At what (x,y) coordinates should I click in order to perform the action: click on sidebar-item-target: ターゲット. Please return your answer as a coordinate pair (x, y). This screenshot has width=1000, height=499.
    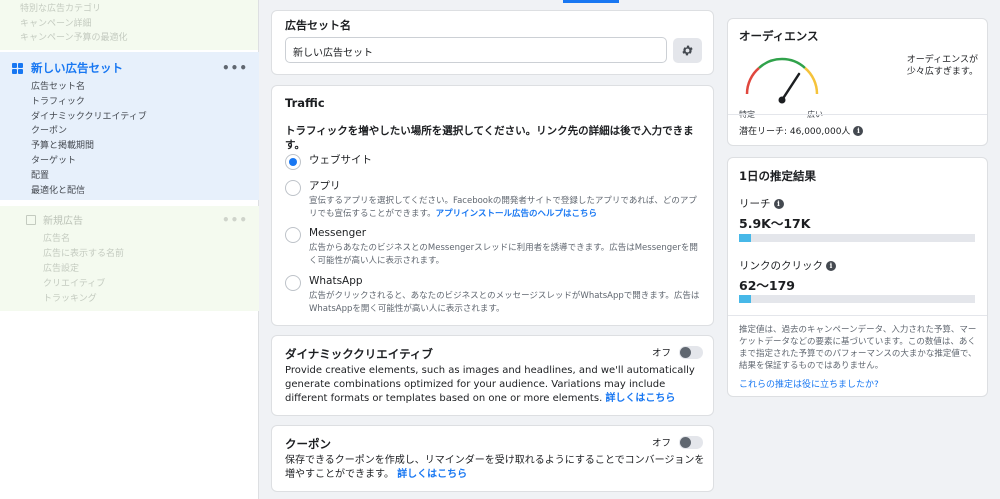
    Looking at the image, I should click on (89, 161).